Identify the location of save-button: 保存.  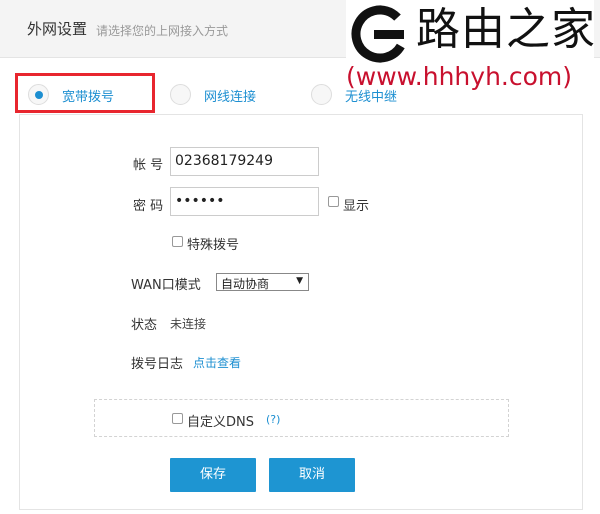
(213, 475).